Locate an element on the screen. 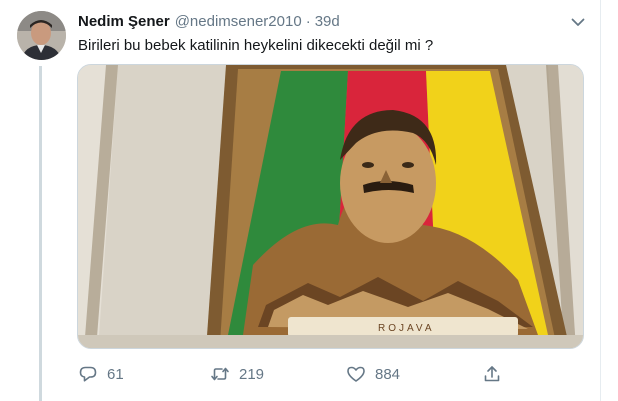 The width and height of the screenshot is (618, 401). heart-icon is located at coordinates (356, 374).